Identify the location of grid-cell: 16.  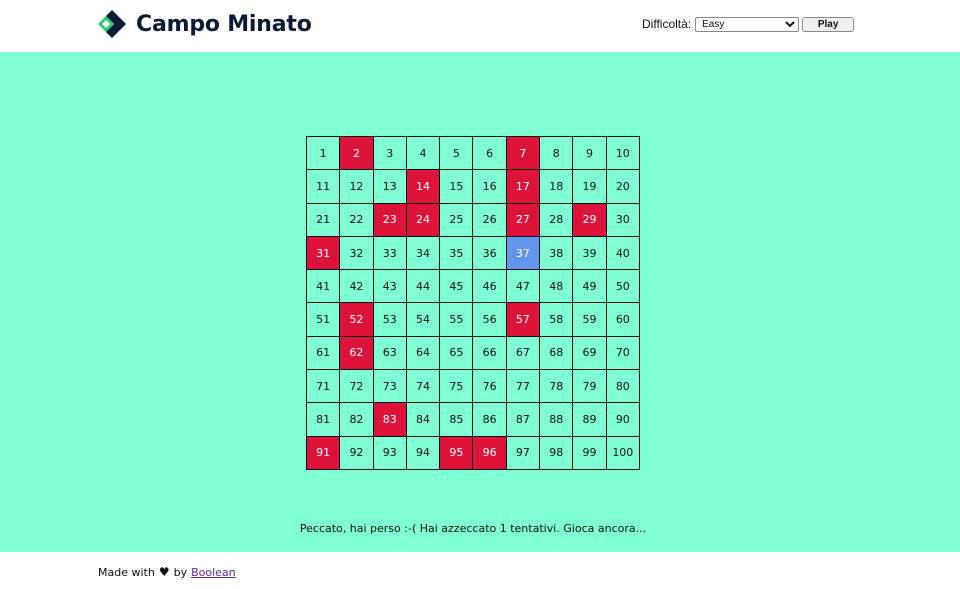
(490, 187).